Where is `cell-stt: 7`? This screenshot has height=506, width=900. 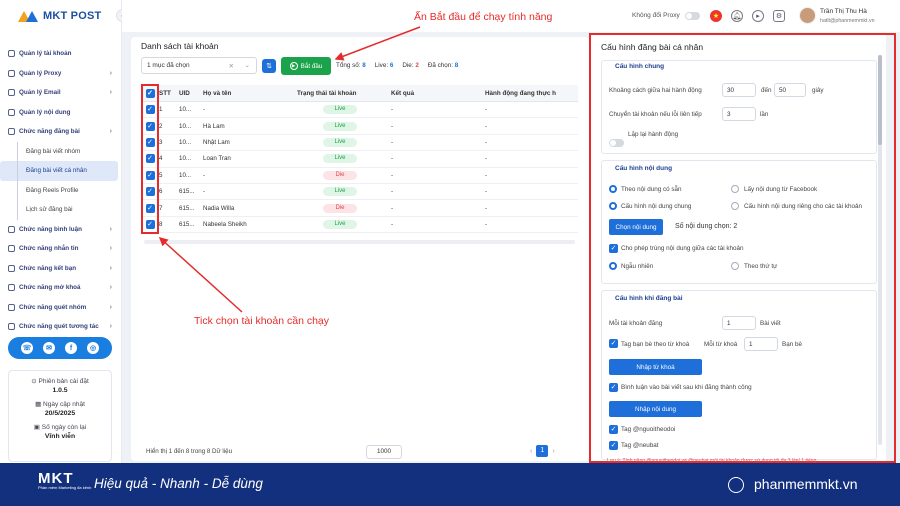
cell-stt: 7 is located at coordinates (161, 208).